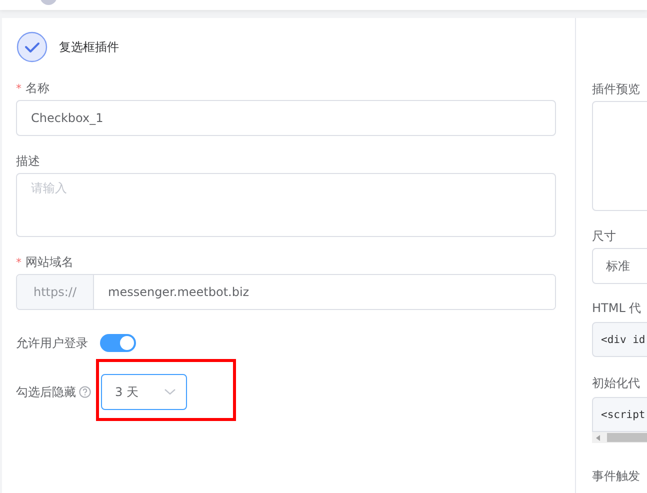 The image size is (647, 493). Describe the element at coordinates (619, 414) in the screenshot. I see `code-block: <script` at that location.